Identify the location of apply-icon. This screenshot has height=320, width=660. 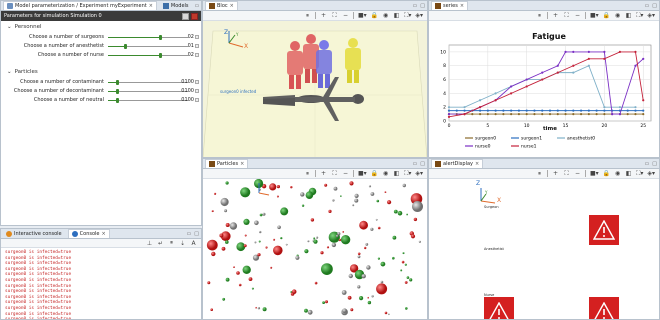
(194, 16).